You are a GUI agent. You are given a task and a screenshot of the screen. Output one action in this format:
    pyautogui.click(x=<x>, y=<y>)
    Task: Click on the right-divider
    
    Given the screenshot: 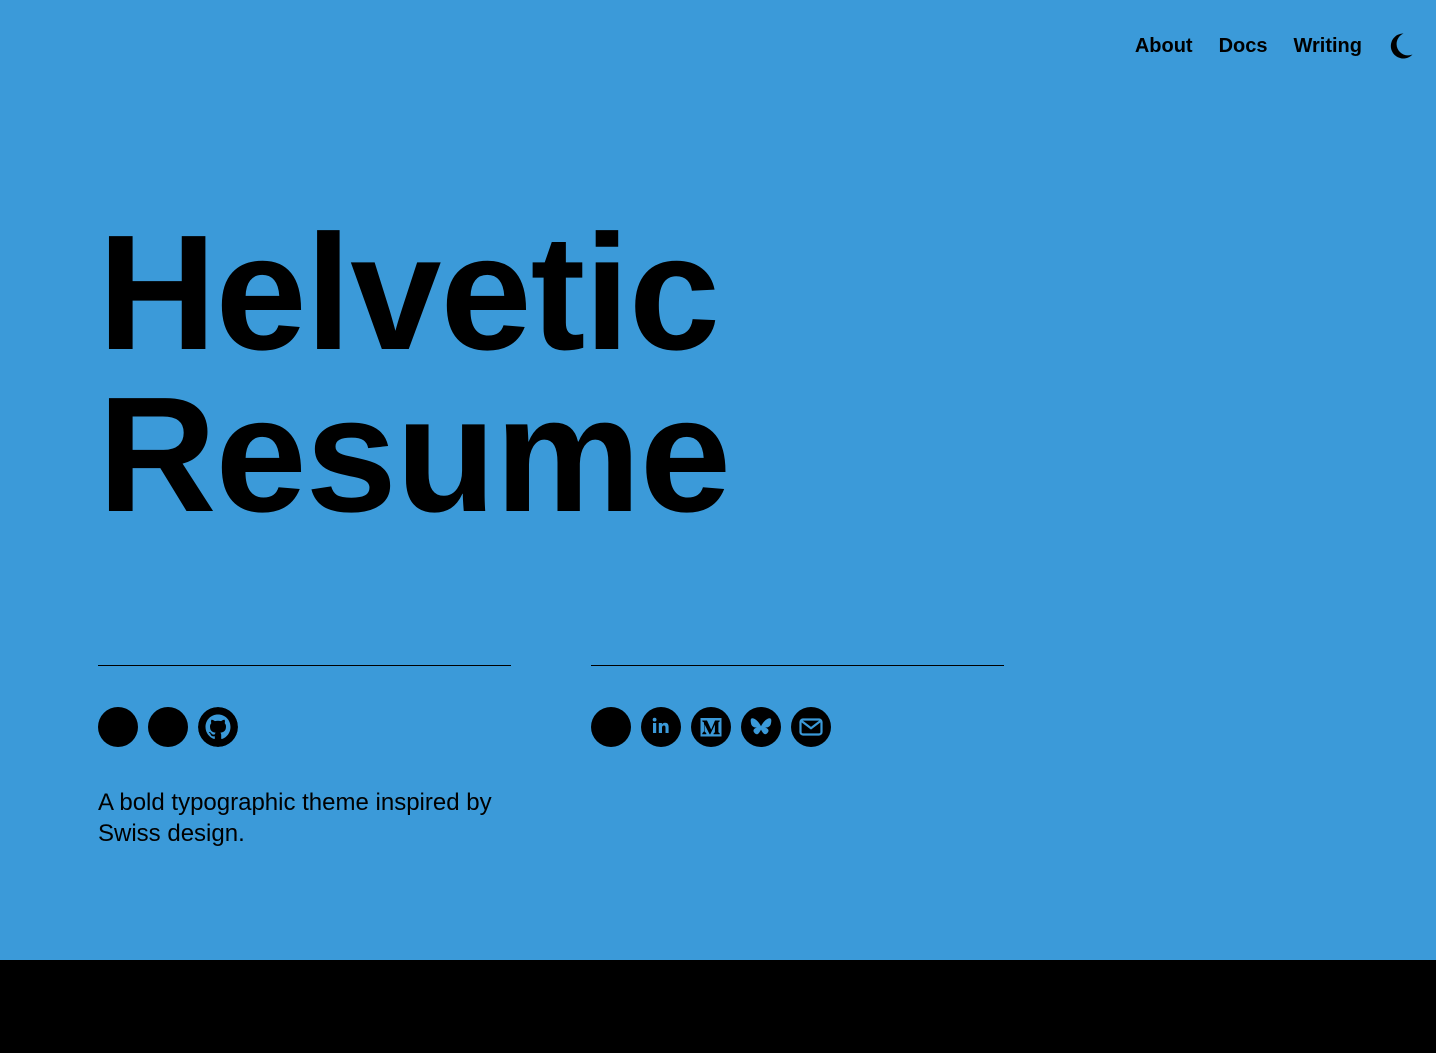 What is the action you would take?
    pyautogui.click(x=797, y=665)
    